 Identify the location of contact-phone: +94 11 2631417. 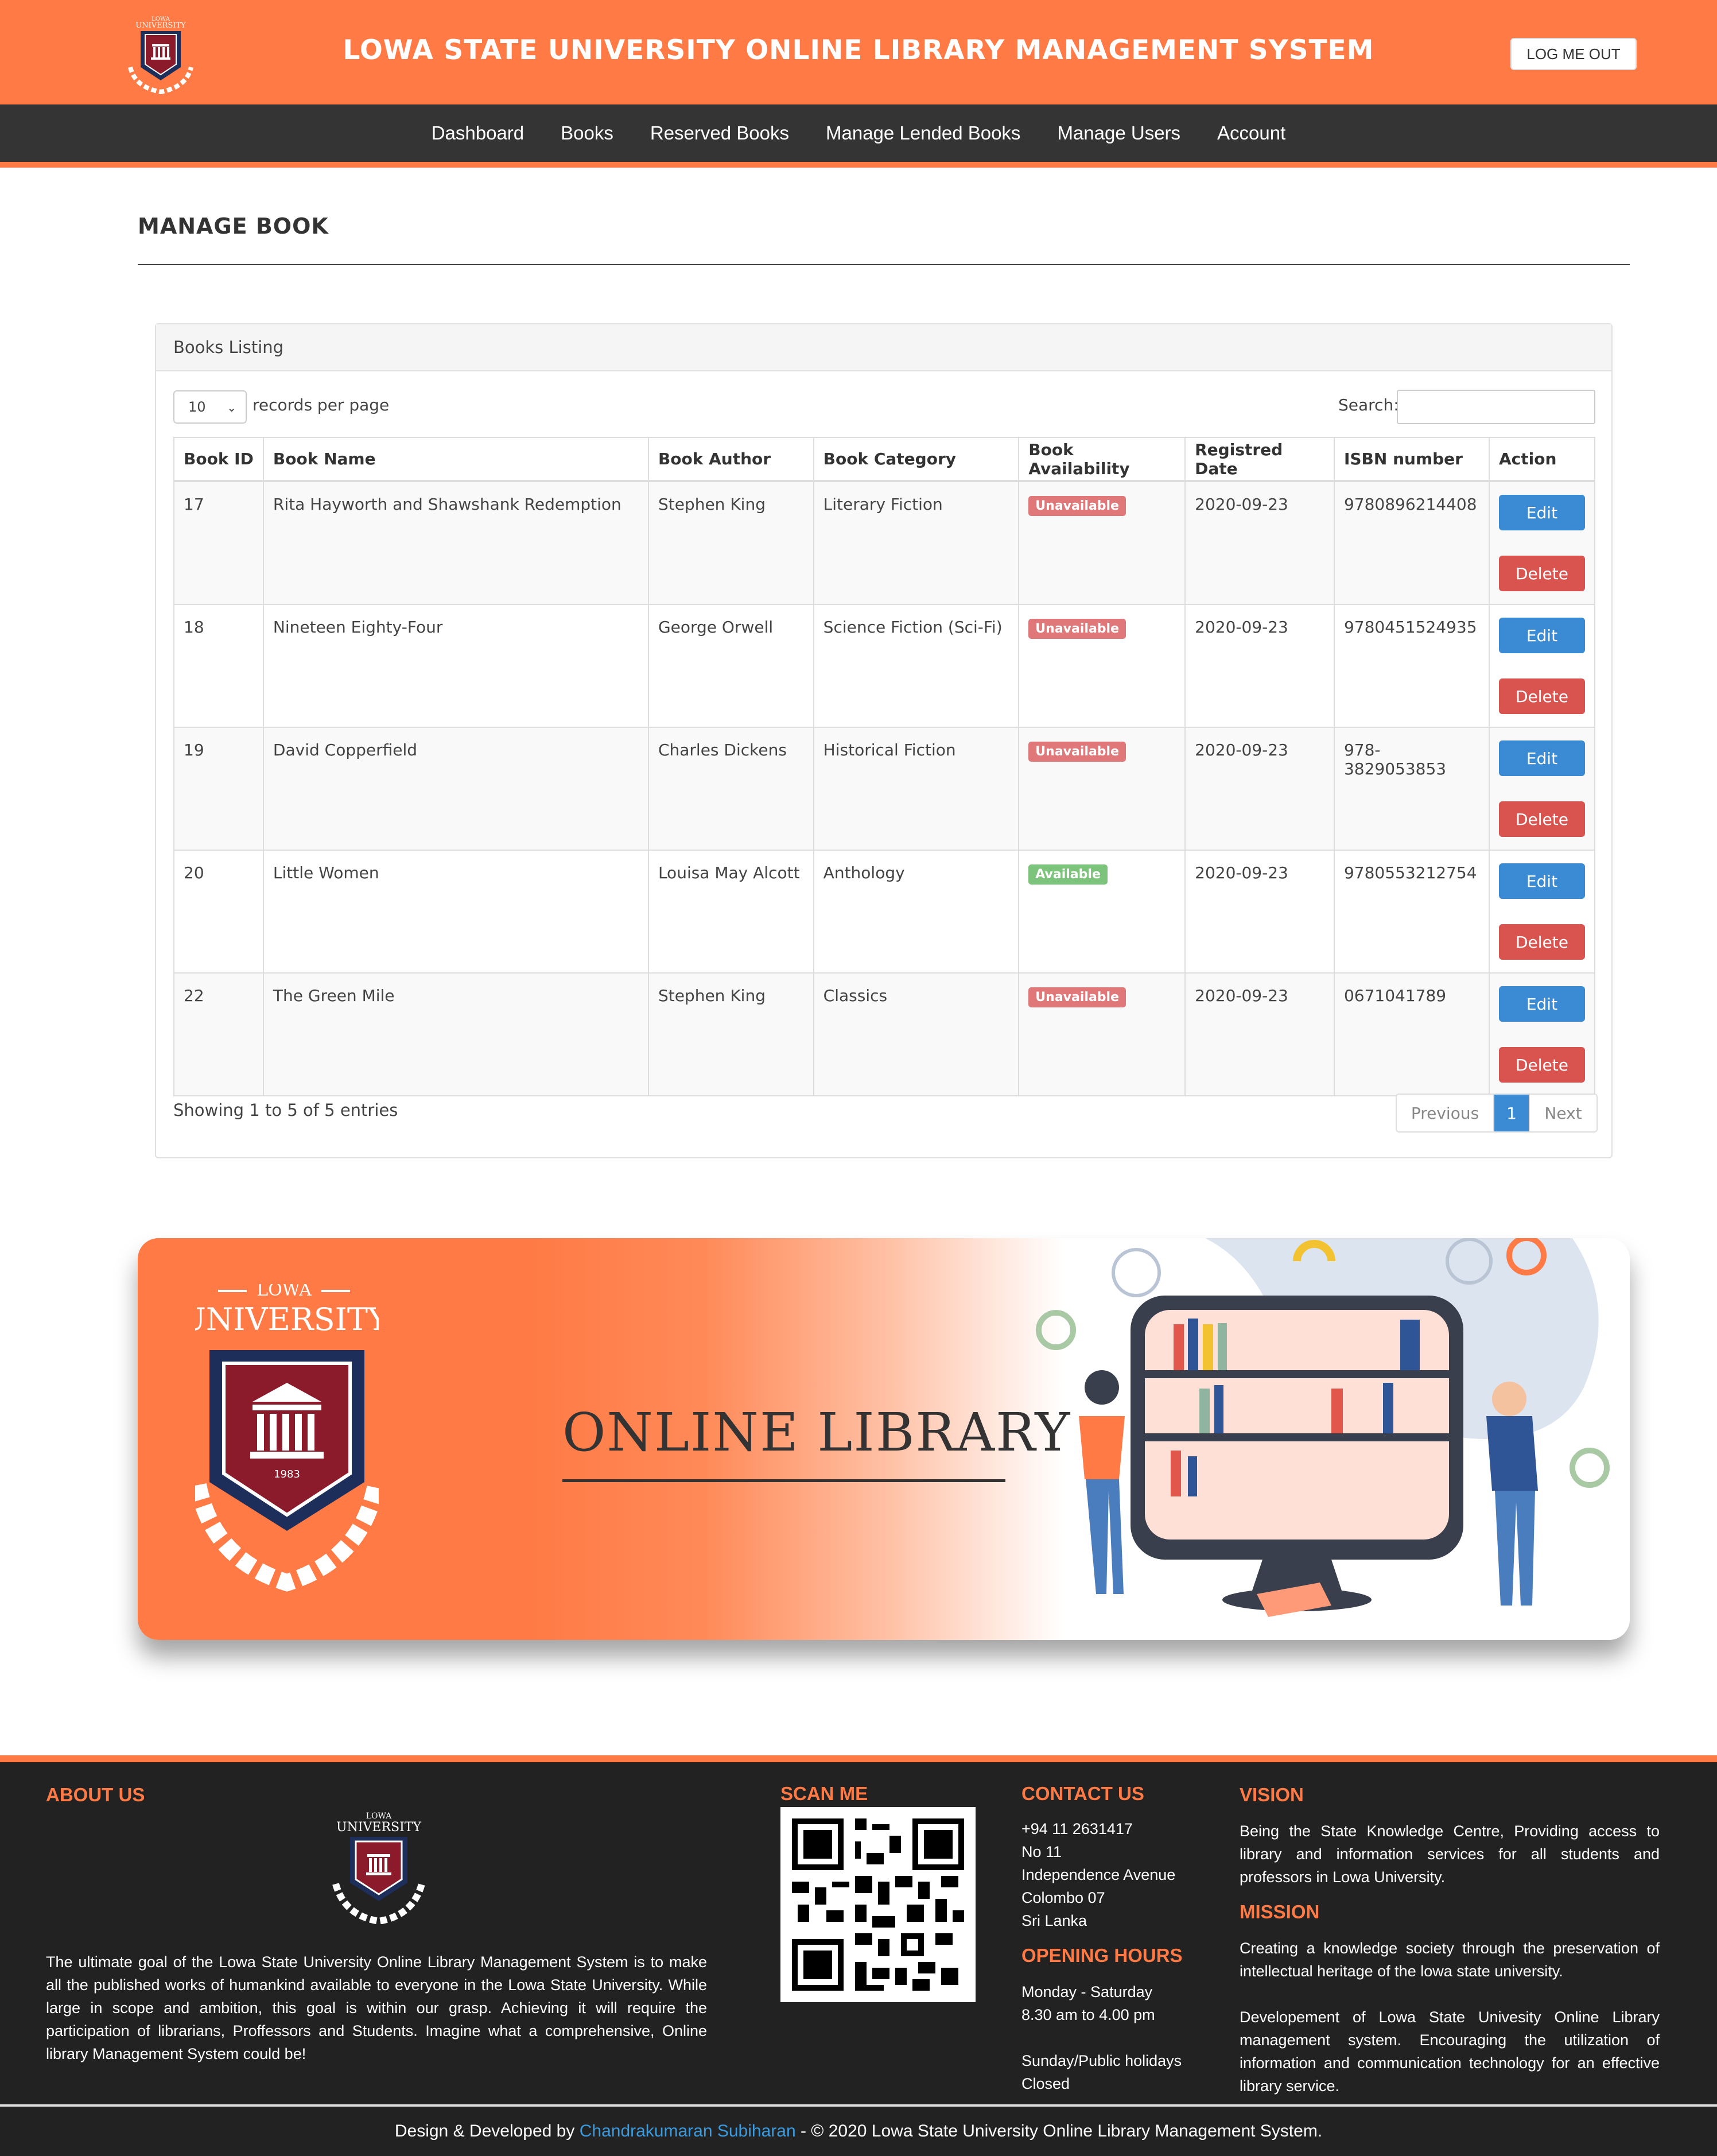
(1077, 1828).